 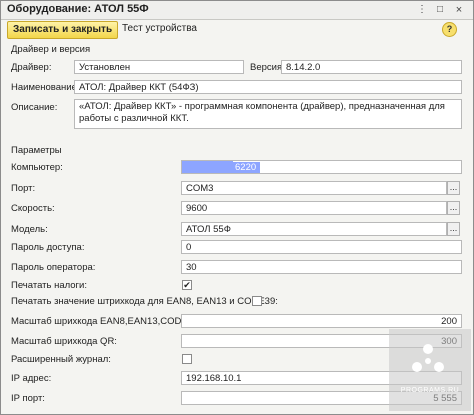 What do you see at coordinates (33, 208) in the screenshot?
I see `speed-label: Скорость:` at bounding box center [33, 208].